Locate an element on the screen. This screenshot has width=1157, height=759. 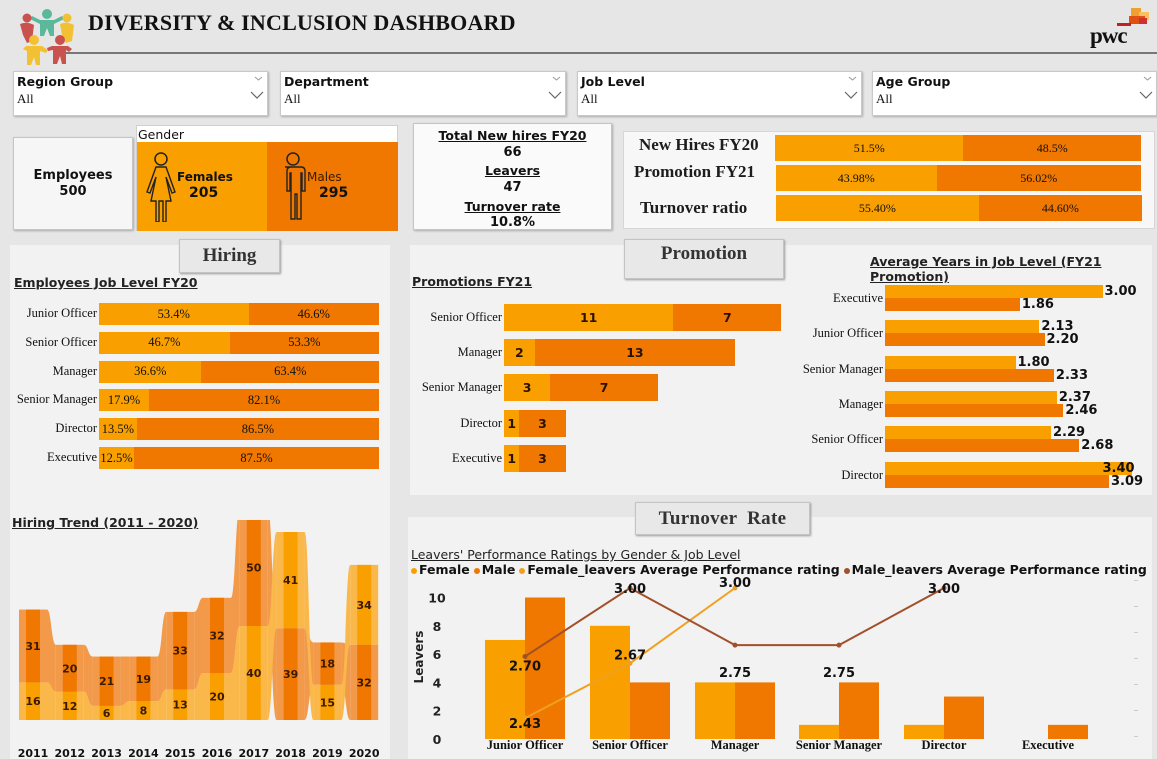
leavers-value: 47 is located at coordinates (512, 187).